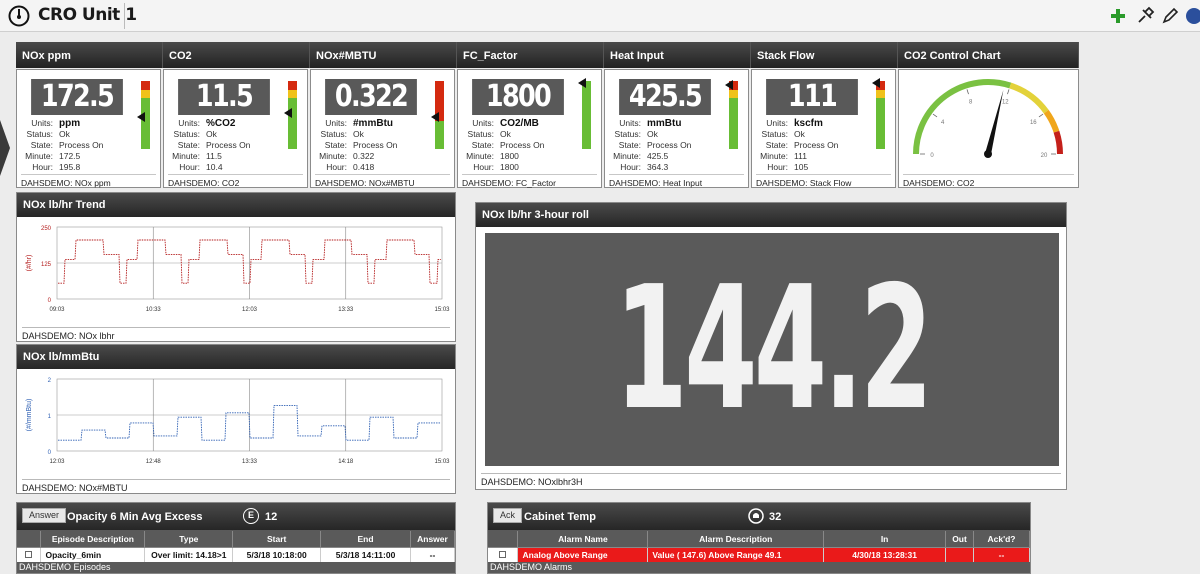 This screenshot has width=1200, height=574. What do you see at coordinates (70, 167) in the screenshot?
I see `kpi-hour: 195.8` at bounding box center [70, 167].